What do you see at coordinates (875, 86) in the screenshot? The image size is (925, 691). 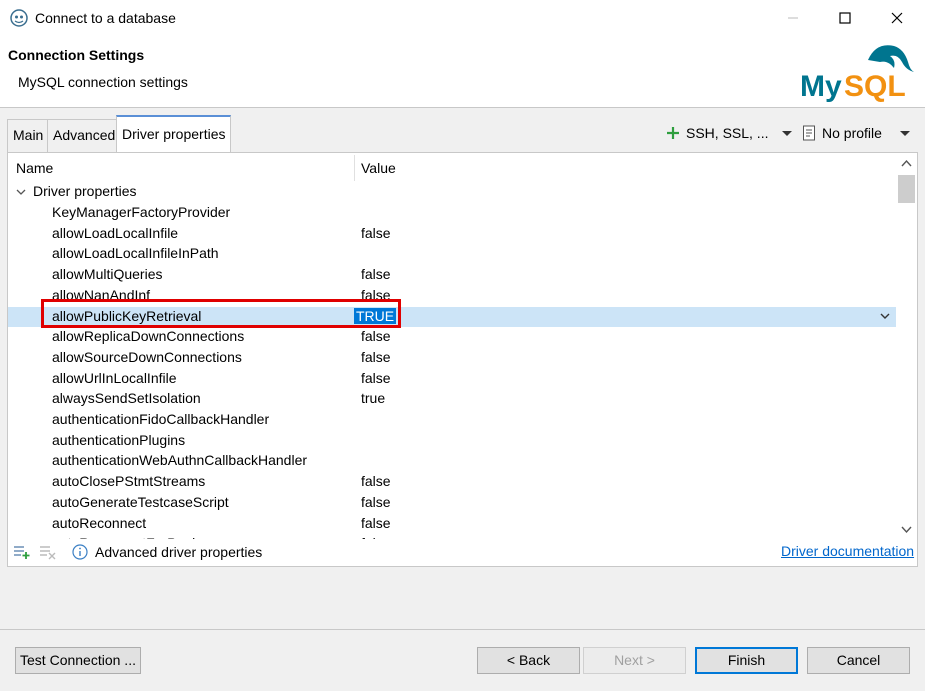 I see `svg-text: SQL` at bounding box center [875, 86].